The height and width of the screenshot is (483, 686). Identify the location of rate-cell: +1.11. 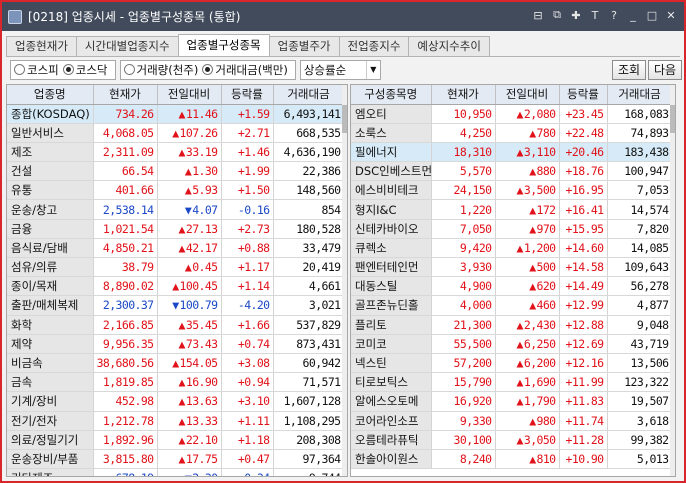
(247, 421).